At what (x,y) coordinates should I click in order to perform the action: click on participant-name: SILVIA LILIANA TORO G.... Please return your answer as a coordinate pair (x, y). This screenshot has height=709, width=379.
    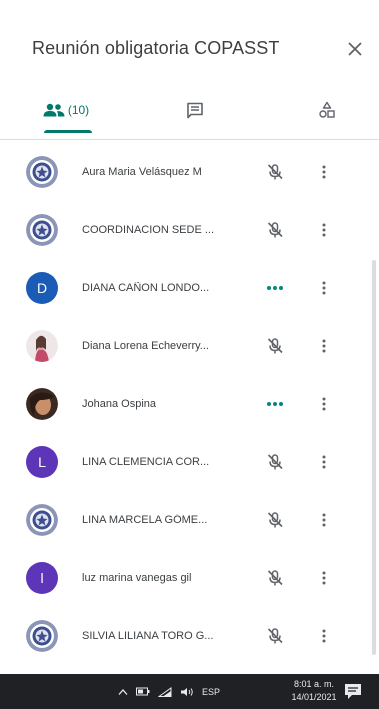
    Looking at the image, I should click on (148, 636).